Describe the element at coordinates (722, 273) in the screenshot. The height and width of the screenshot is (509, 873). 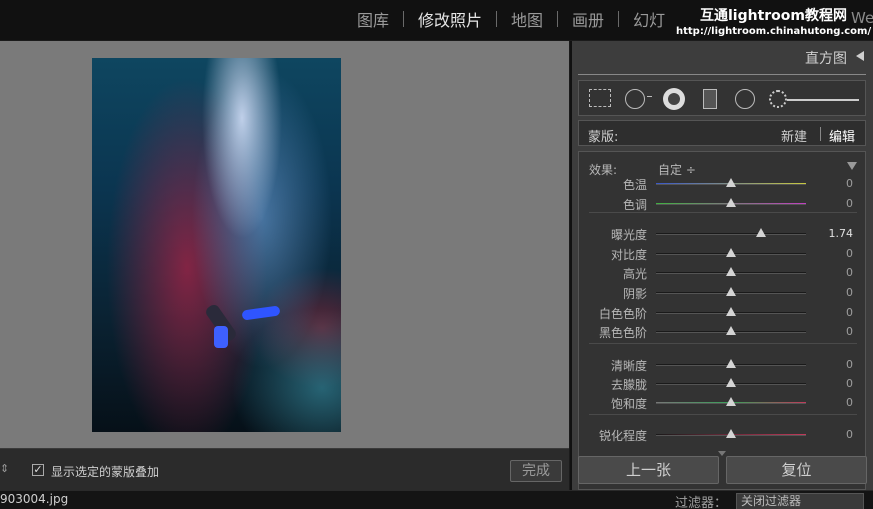
I see `slider-row: 高光 0` at that location.